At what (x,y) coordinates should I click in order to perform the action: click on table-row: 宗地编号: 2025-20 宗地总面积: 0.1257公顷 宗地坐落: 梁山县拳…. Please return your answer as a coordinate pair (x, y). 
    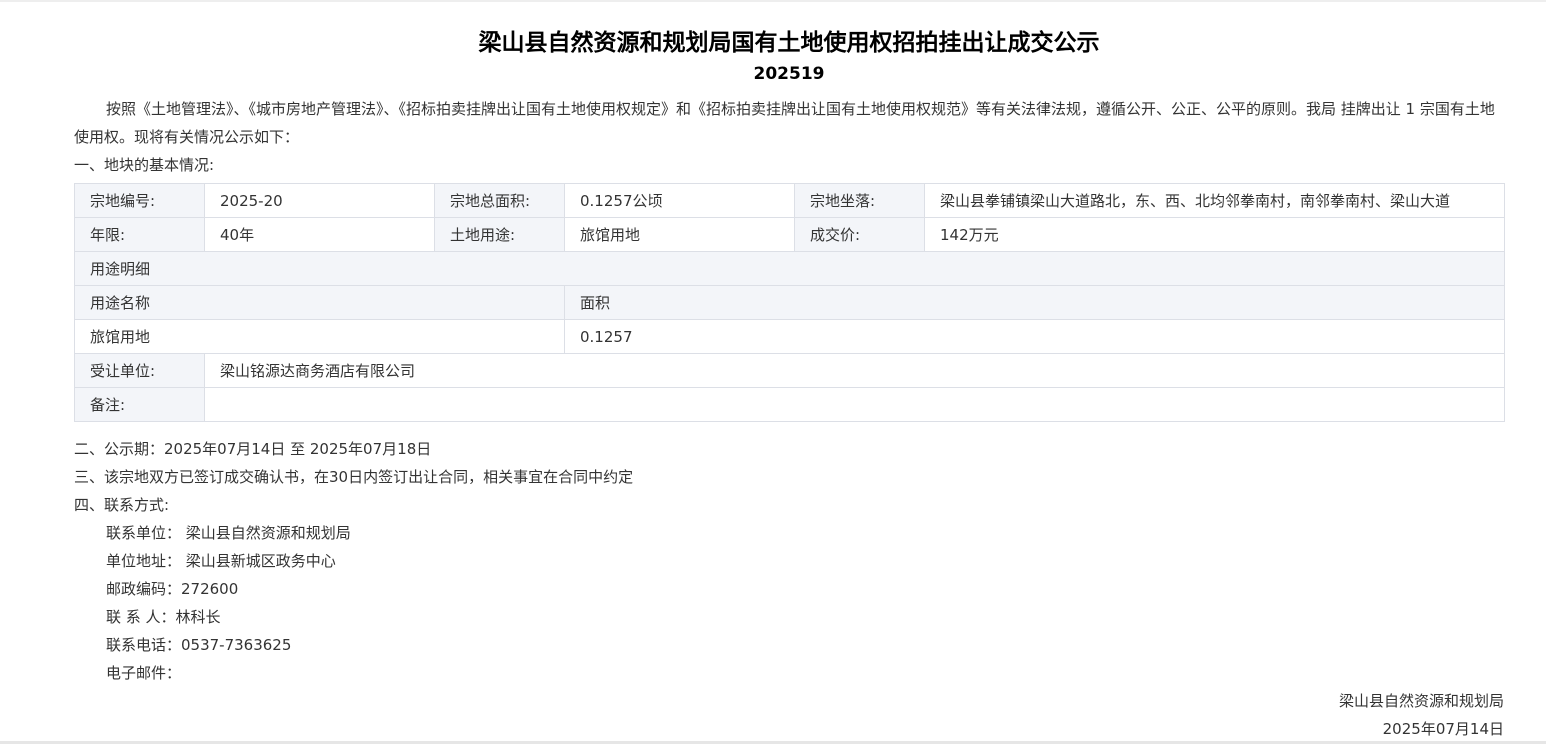
    Looking at the image, I should click on (789, 200).